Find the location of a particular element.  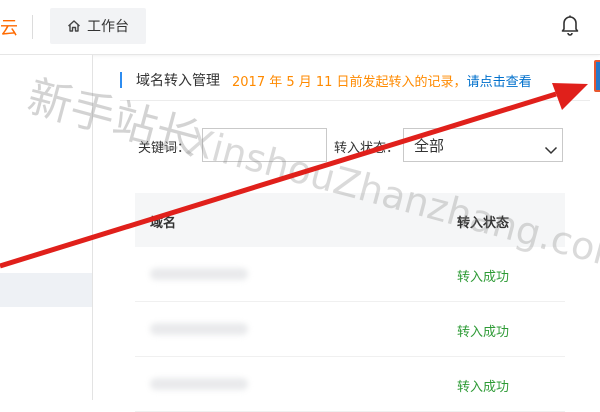

page-title: 域名转入管理 is located at coordinates (178, 81).